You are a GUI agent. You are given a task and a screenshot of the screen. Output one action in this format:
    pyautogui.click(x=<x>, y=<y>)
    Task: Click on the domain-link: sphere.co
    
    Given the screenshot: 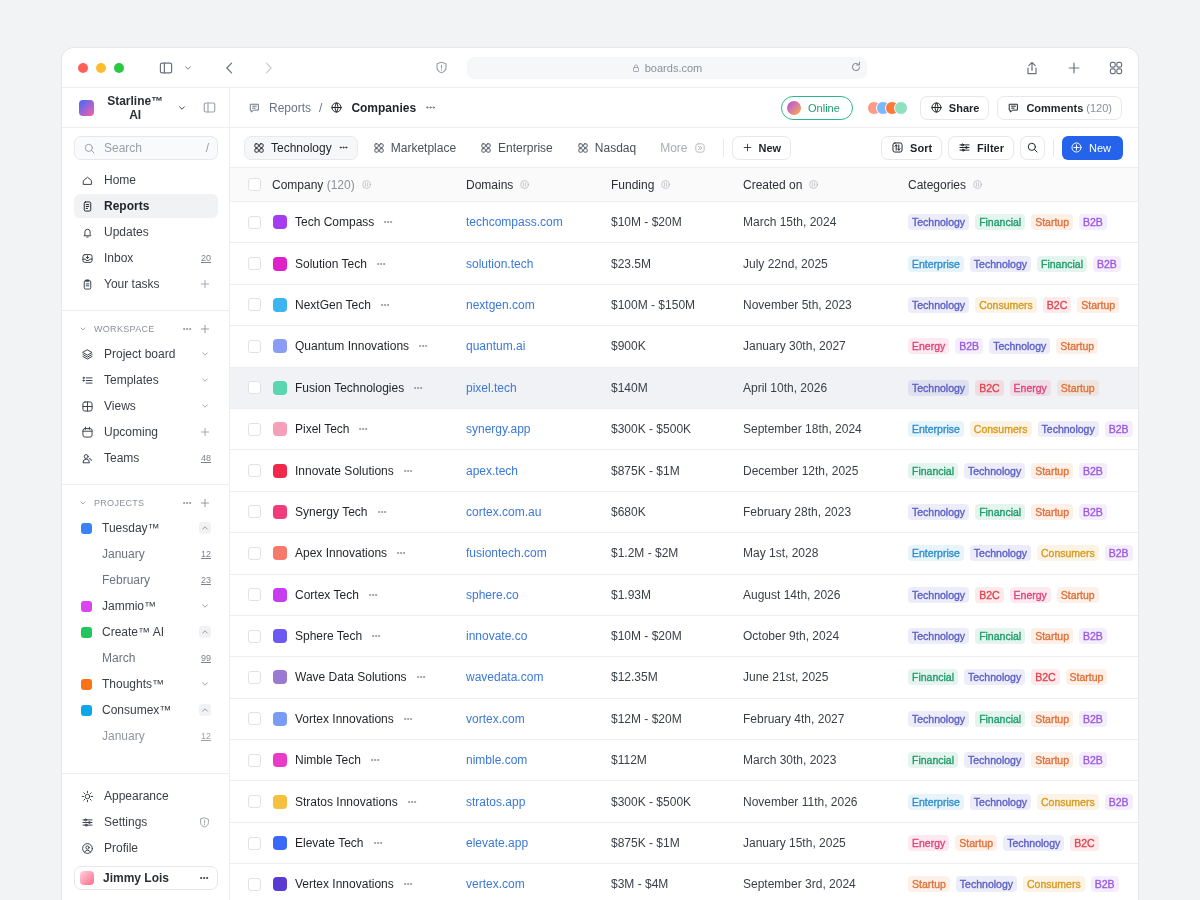 What is the action you would take?
    pyautogui.click(x=538, y=594)
    